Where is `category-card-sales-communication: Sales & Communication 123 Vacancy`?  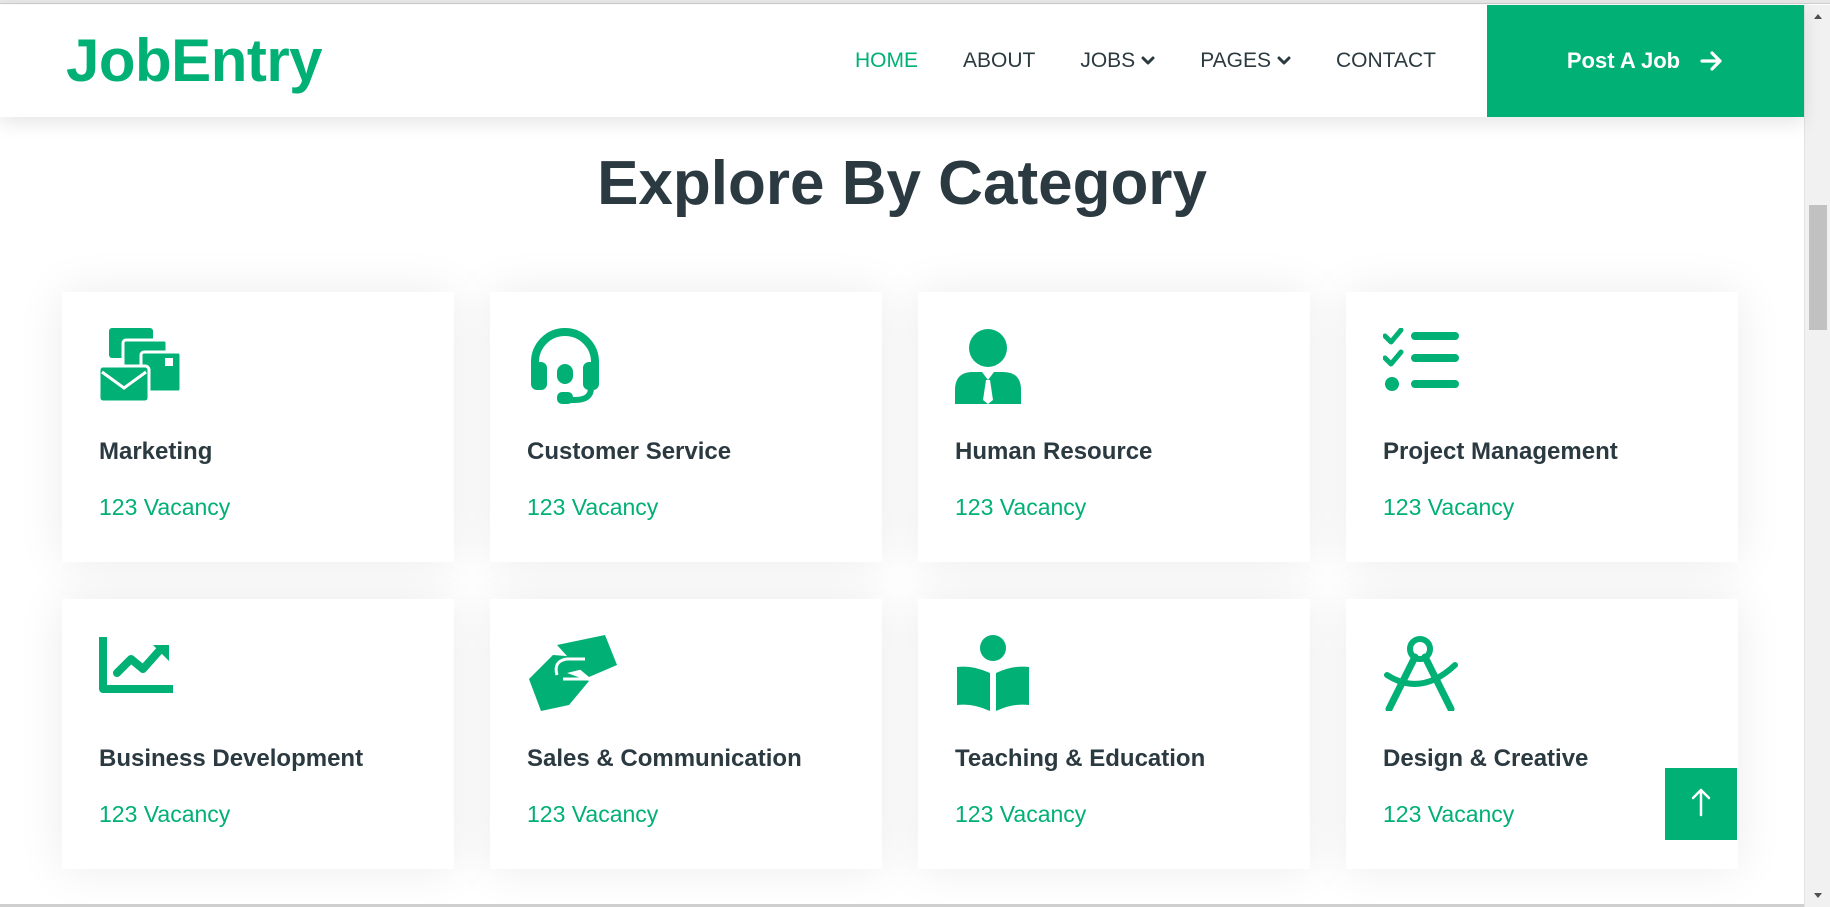 category-card-sales-communication: Sales & Communication 123 Vacancy is located at coordinates (686, 734).